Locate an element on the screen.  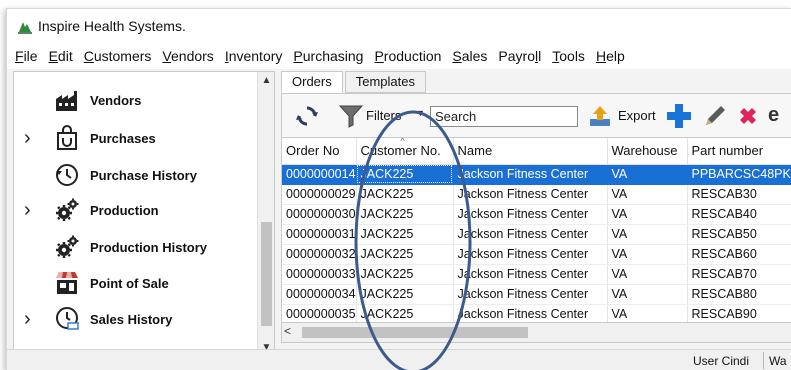
menu-file: File is located at coordinates (26, 56).